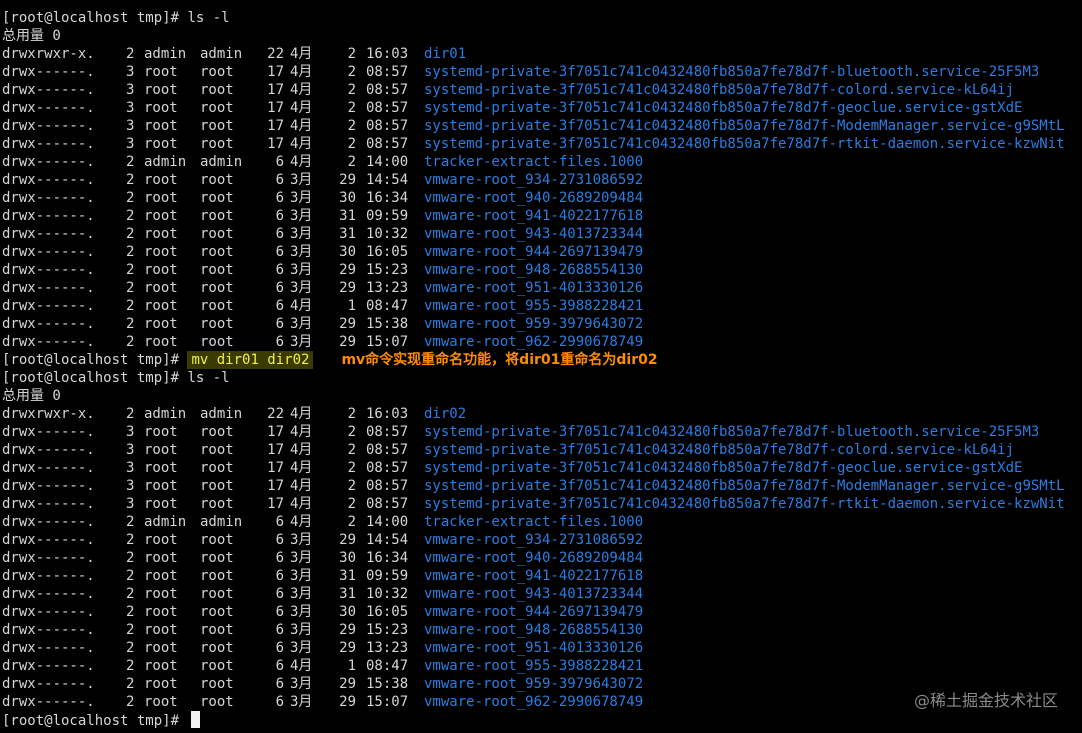 Image resolution: width=1082 pixels, height=733 pixels. Describe the element at coordinates (130, 450) in the screenshot. I see `link-count: 3` at that location.